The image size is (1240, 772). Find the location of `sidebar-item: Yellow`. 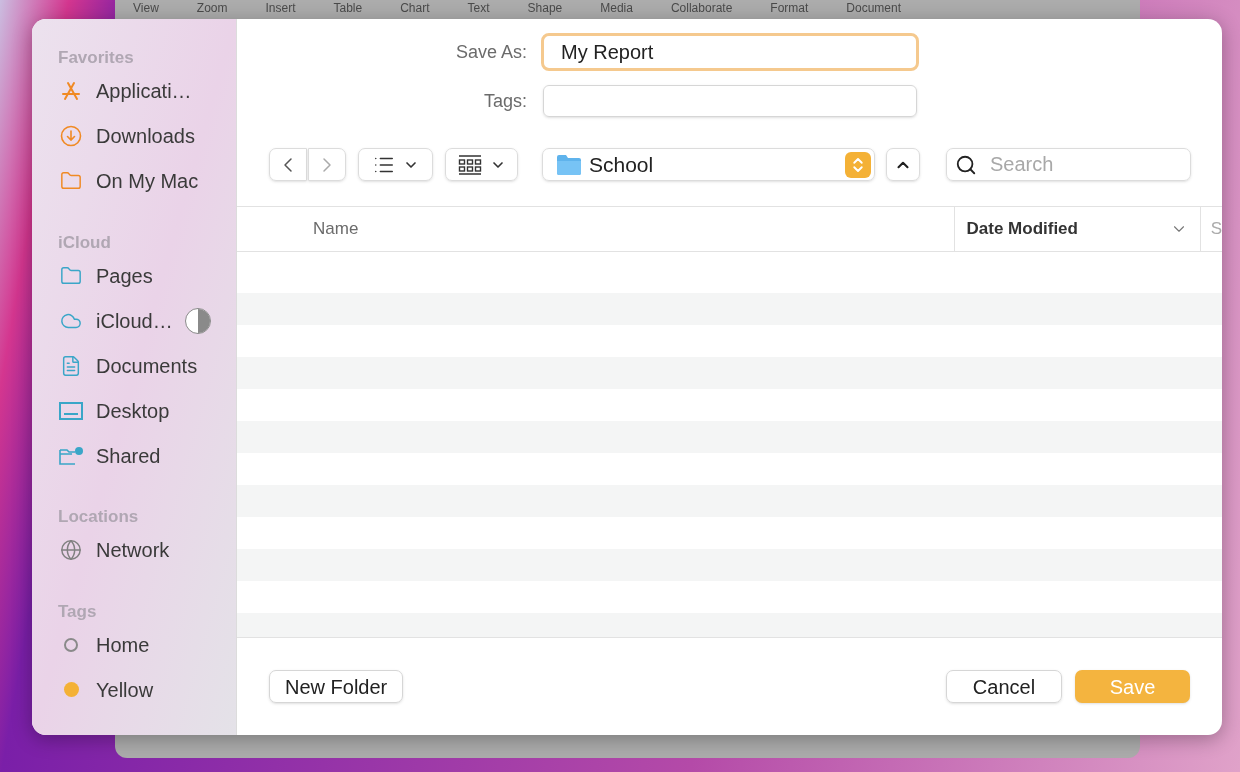

sidebar-item: Yellow is located at coordinates (147, 689).